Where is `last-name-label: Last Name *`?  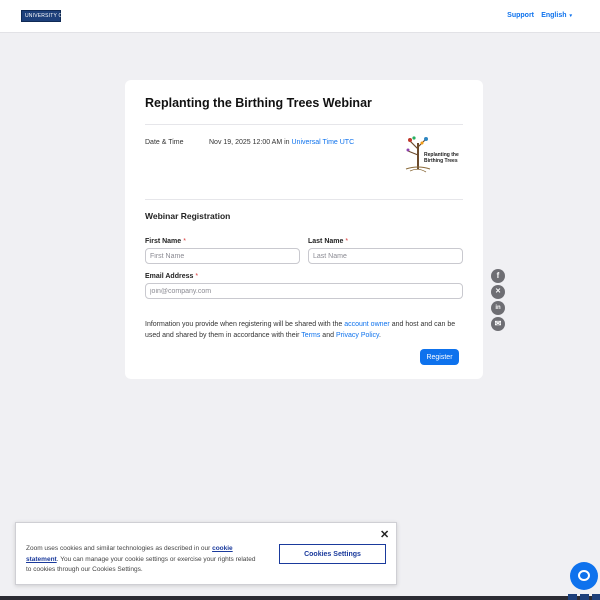
last-name-label: Last Name * is located at coordinates (328, 241).